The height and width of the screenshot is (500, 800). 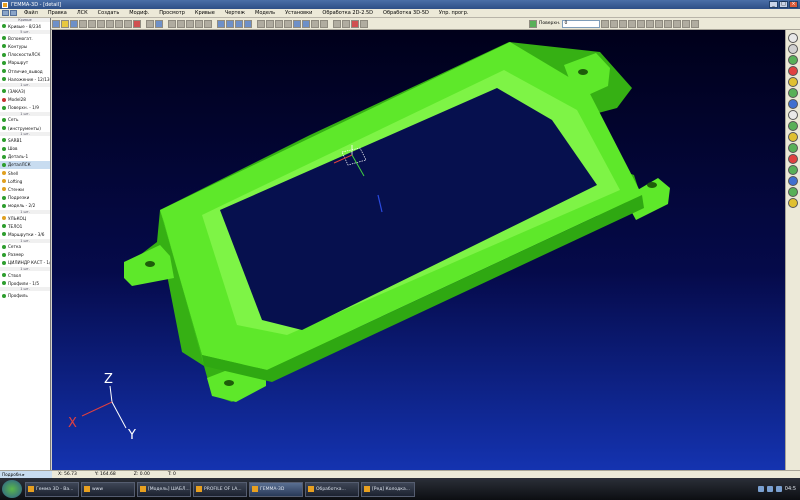 What do you see at coordinates (650, 23) in the screenshot?
I see `array-icon` at bounding box center [650, 23].